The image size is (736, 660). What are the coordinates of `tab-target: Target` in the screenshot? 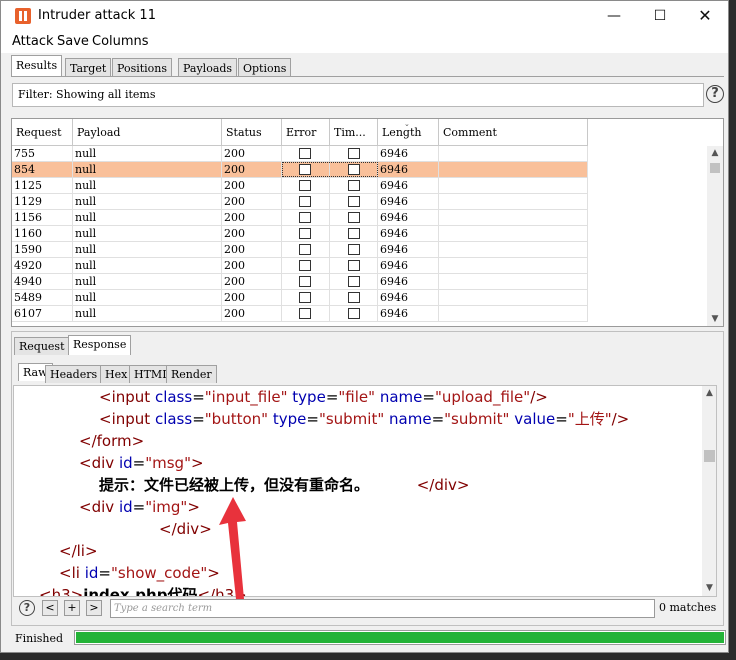 It's located at (88, 67).